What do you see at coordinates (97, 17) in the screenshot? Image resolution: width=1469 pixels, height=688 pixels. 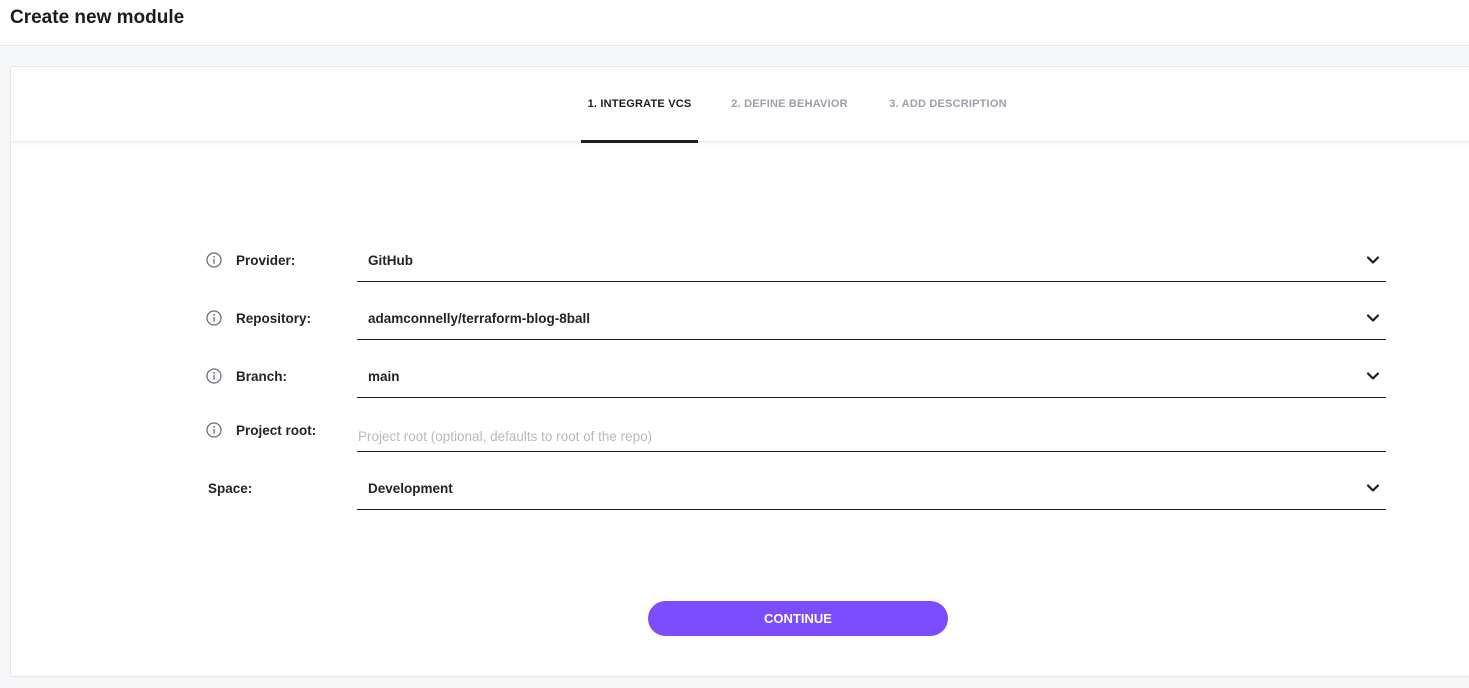 I see `page-title: Create new module` at bounding box center [97, 17].